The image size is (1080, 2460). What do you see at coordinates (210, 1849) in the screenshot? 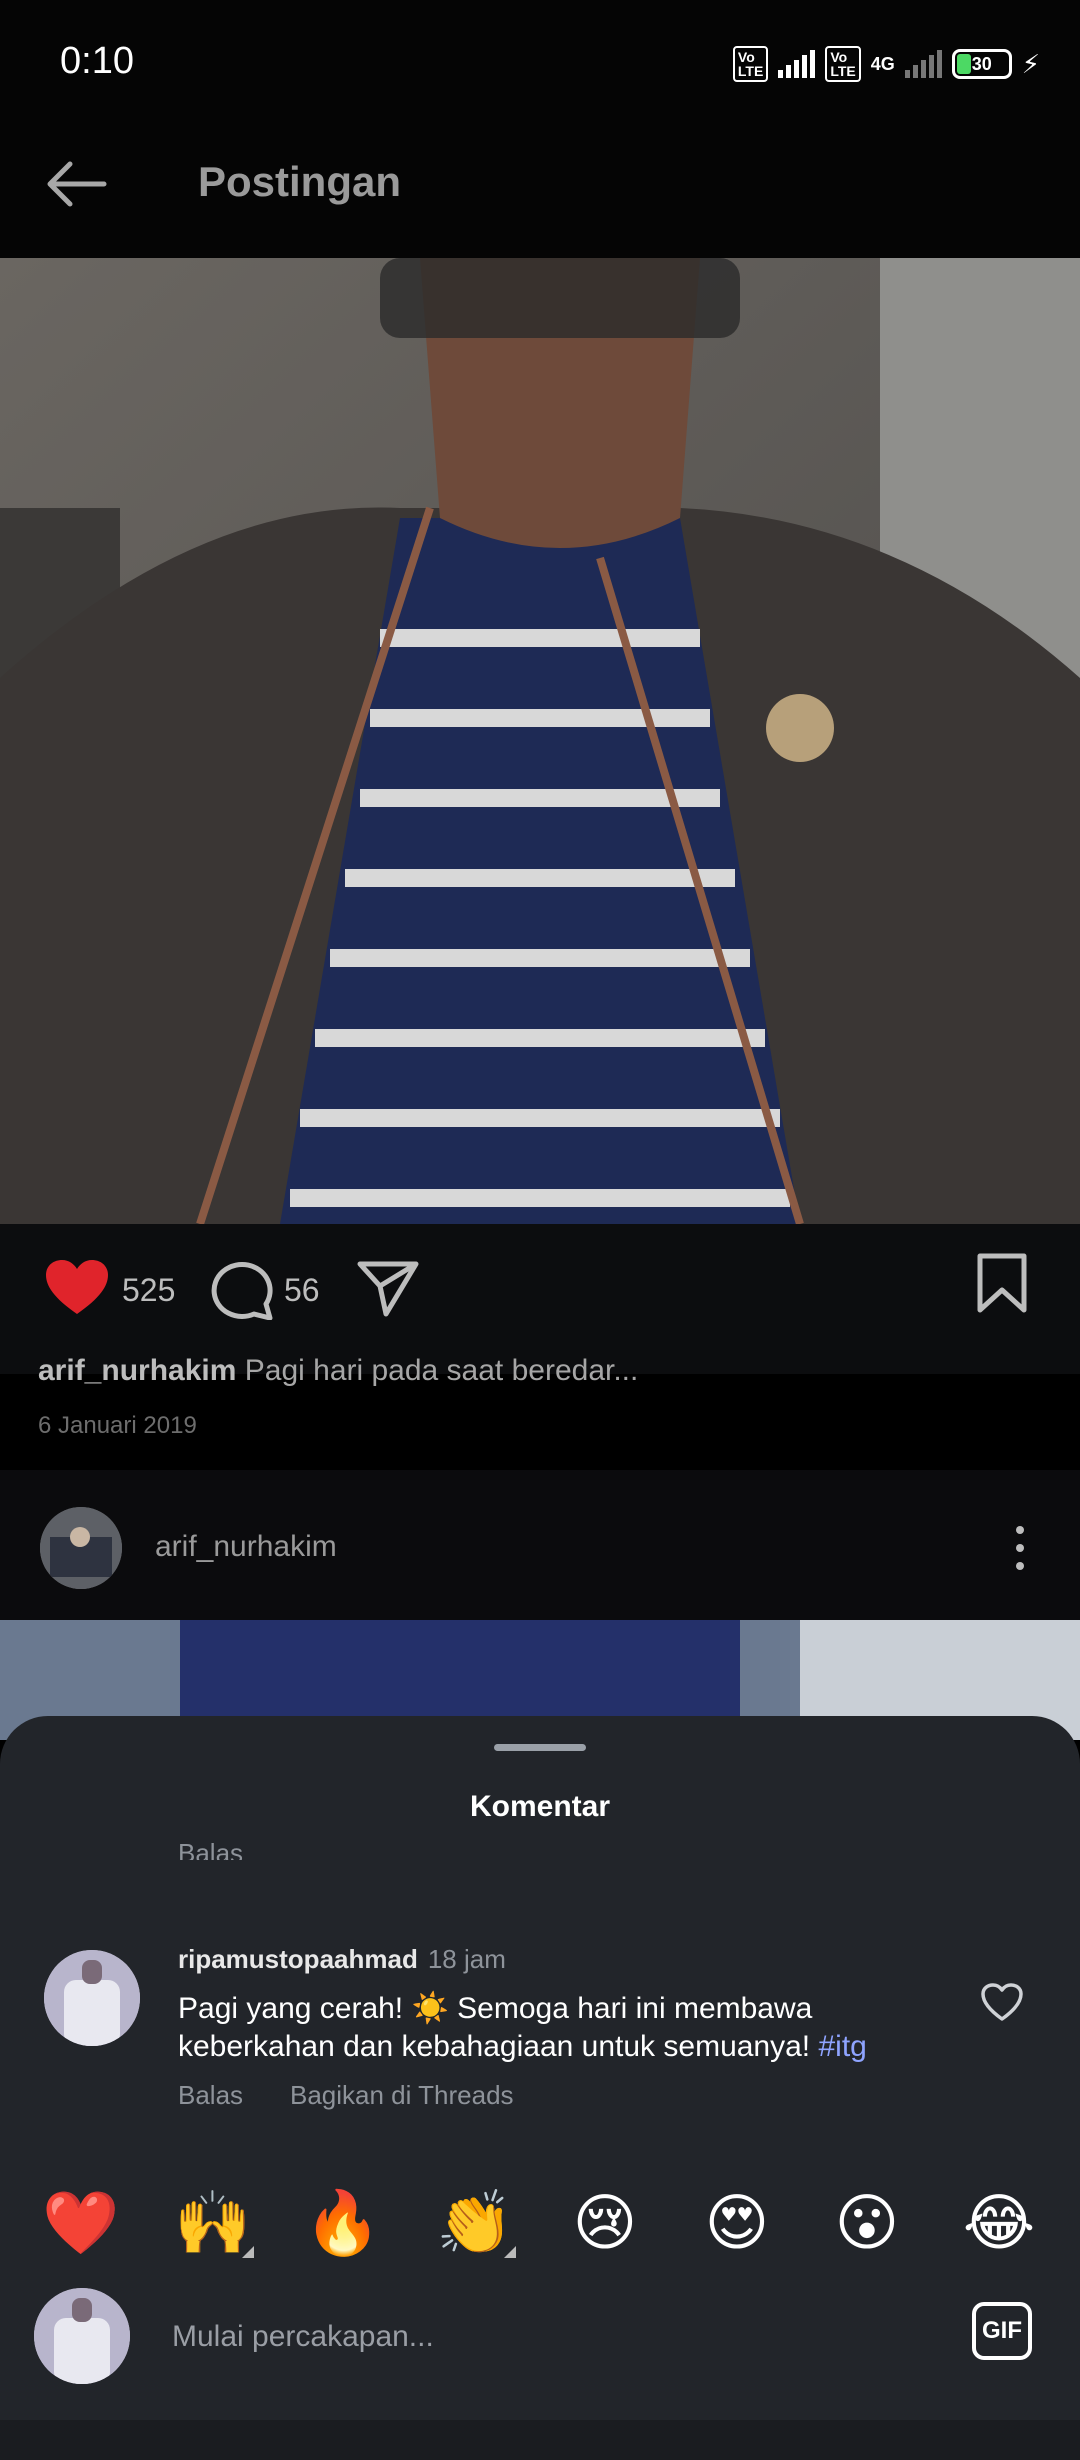
I see `reply-link: Balas` at bounding box center [210, 1849].